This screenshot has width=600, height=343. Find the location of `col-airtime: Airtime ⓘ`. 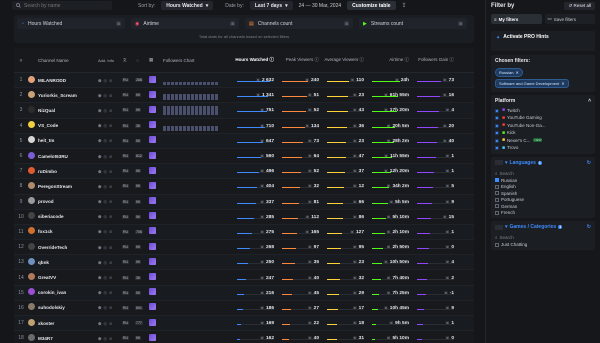

col-airtime: Airtime ⓘ is located at coordinates (390, 60).